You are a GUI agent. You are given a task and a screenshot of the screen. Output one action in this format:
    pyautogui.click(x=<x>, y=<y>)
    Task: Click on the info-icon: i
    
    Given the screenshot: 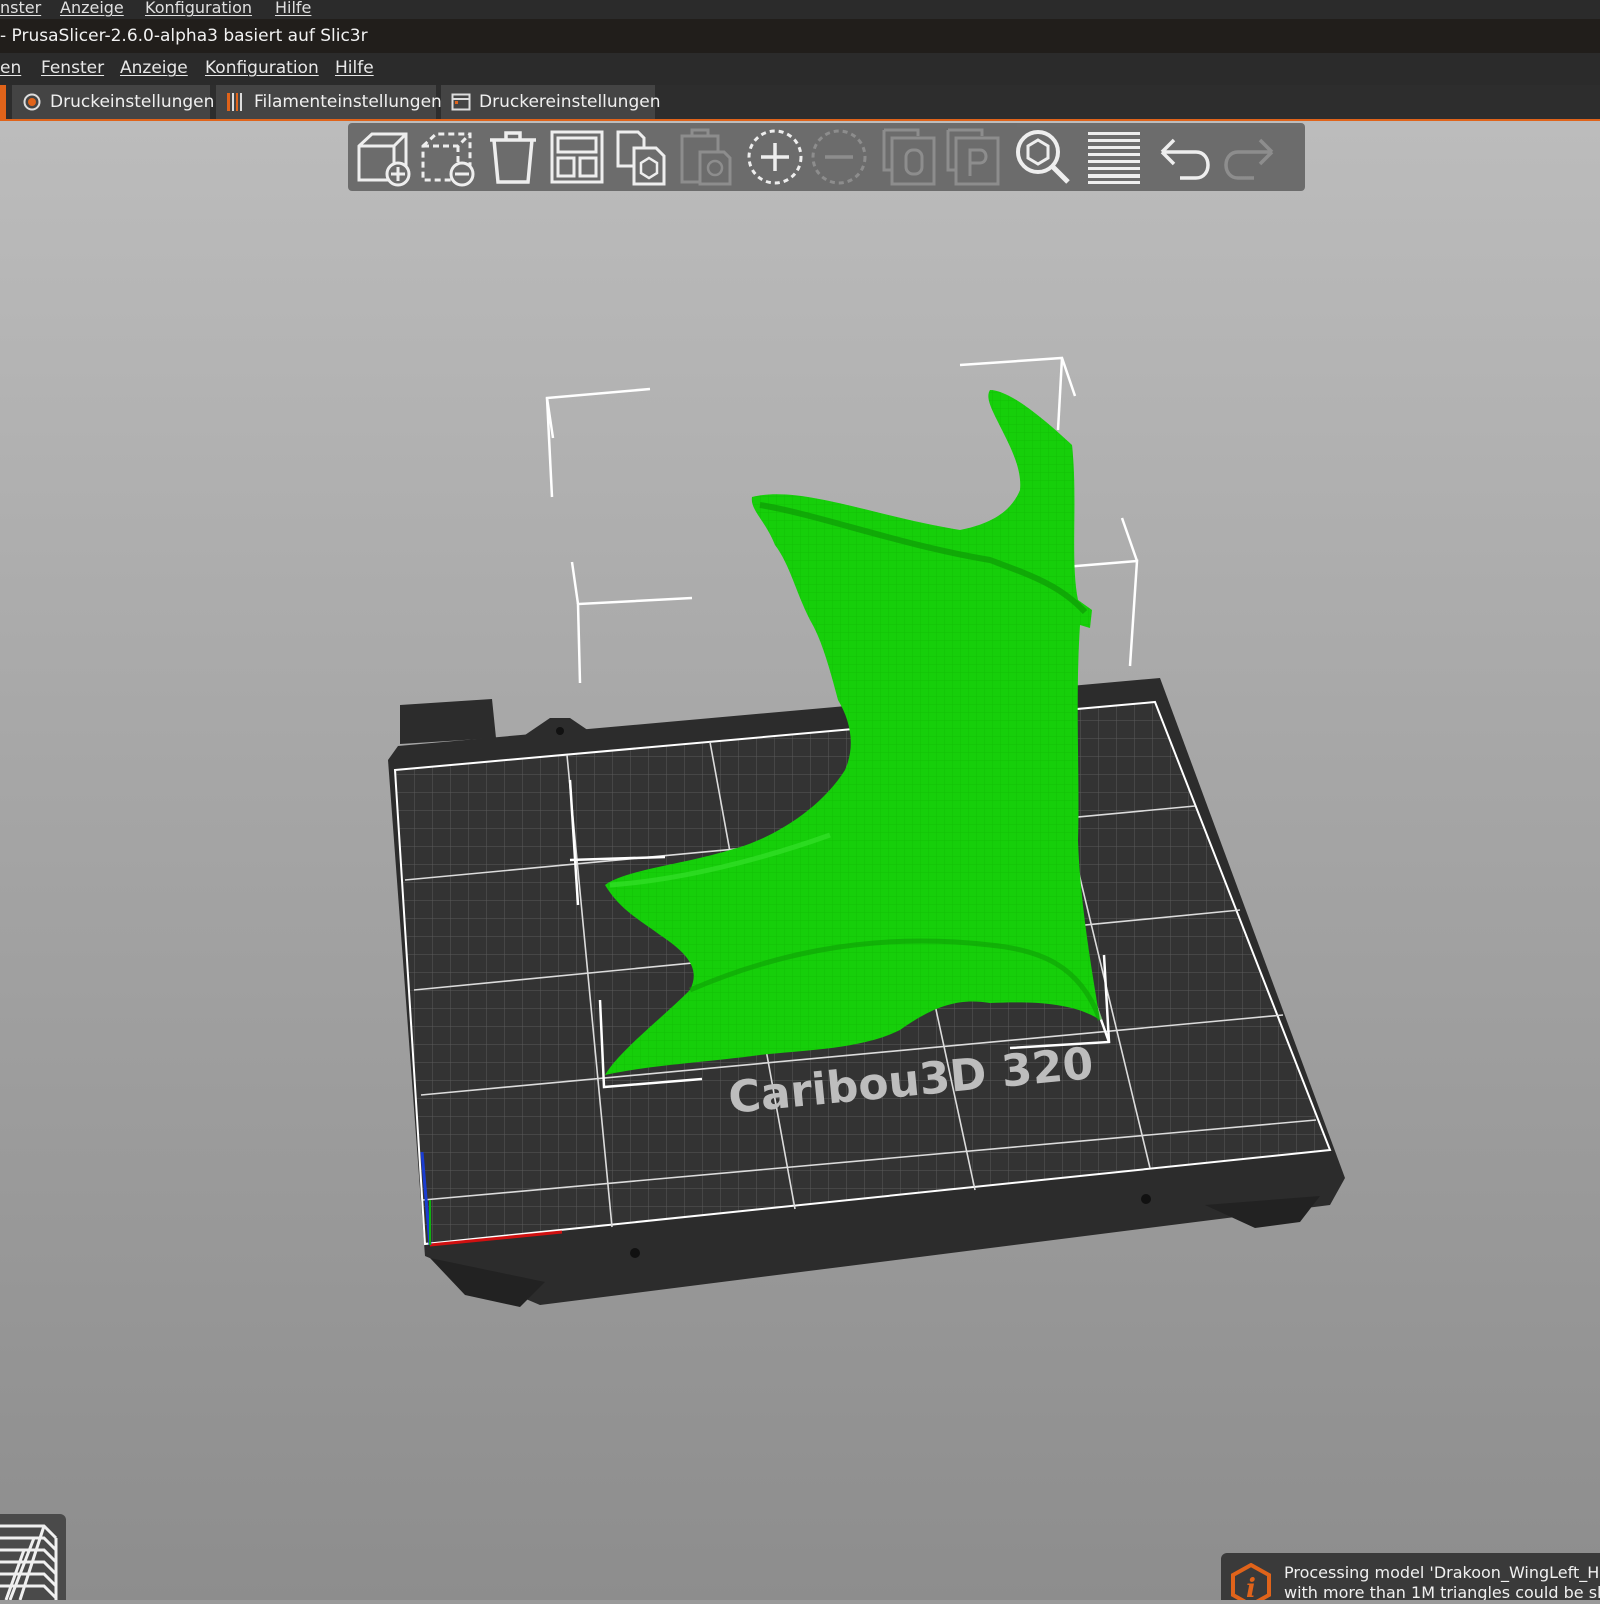 What is the action you would take?
    pyautogui.click(x=1251, y=1581)
    